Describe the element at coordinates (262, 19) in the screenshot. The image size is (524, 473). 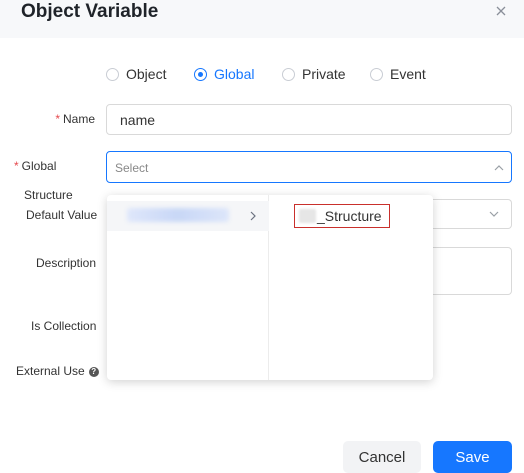
I see `dialog-header: Object Variable` at that location.